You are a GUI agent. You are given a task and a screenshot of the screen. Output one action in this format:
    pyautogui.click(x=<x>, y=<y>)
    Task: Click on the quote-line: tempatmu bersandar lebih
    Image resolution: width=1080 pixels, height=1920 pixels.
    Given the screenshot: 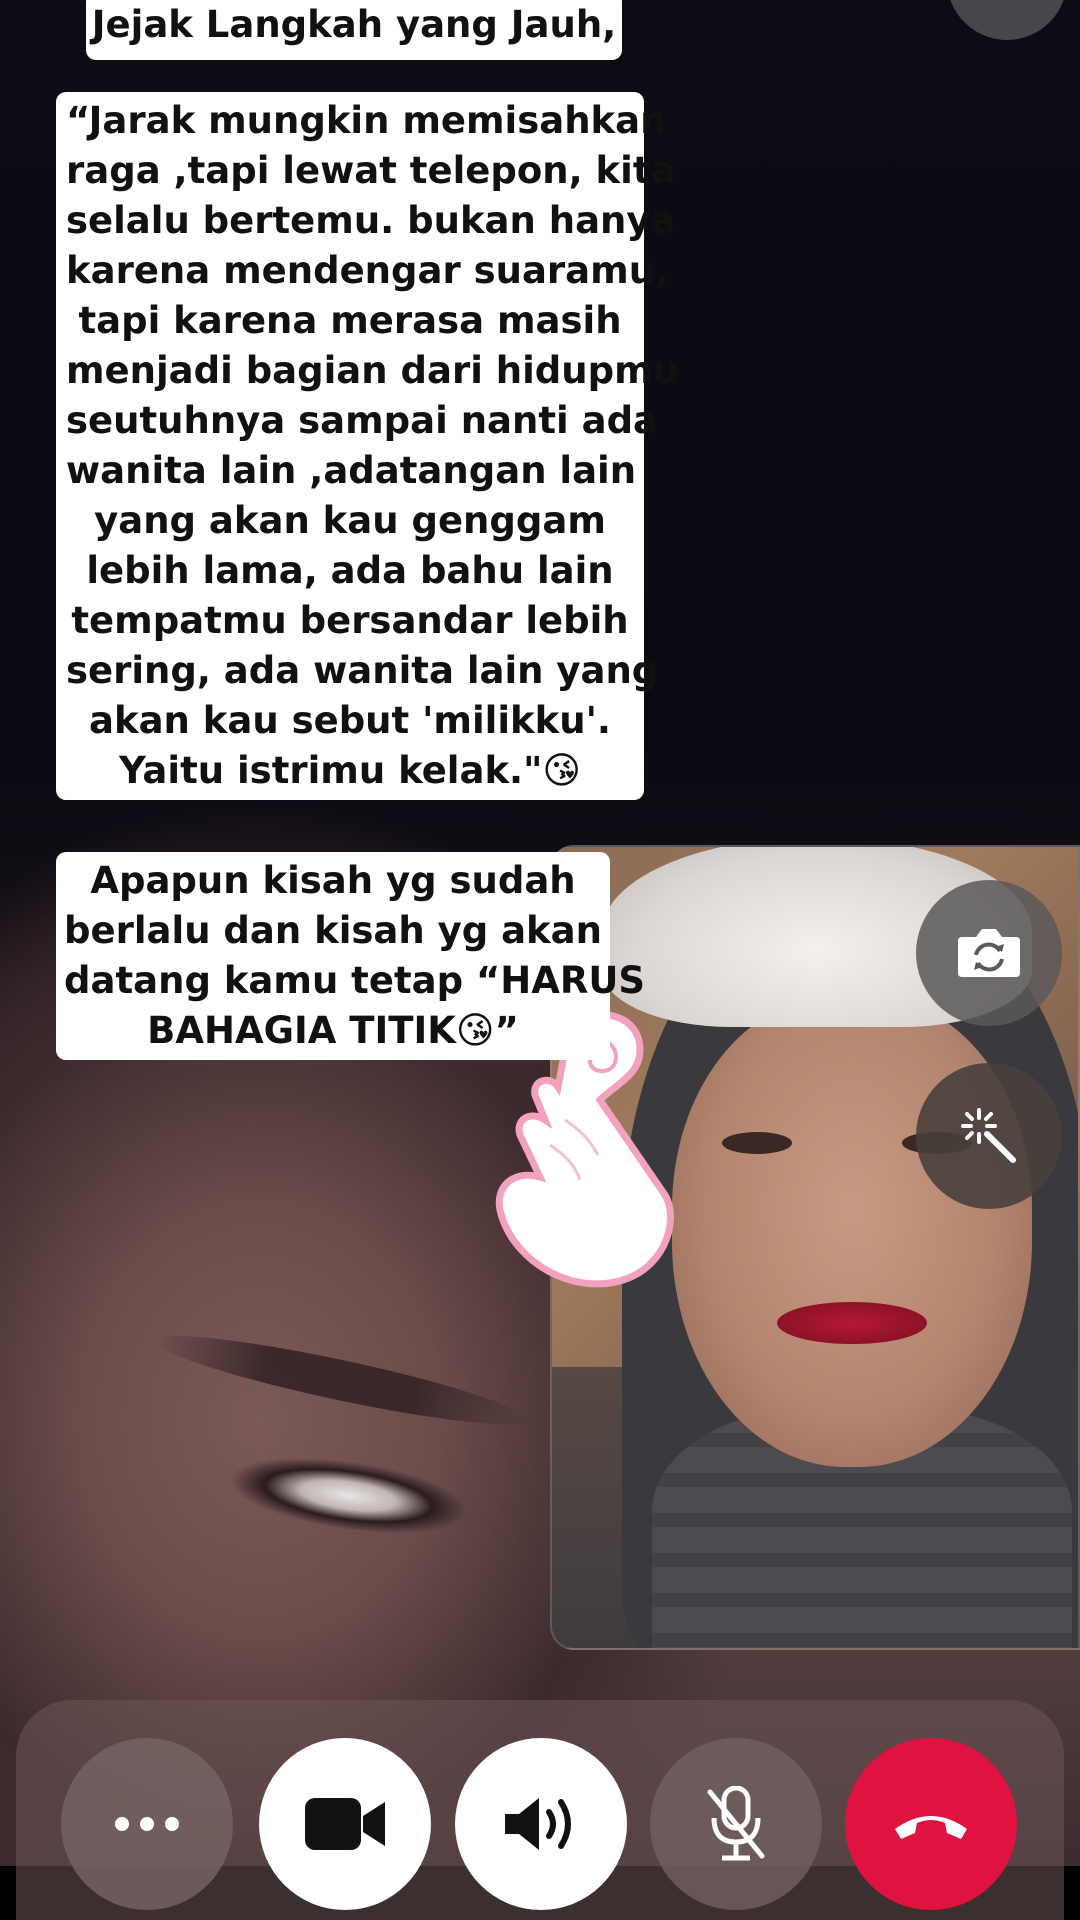 What is the action you would take?
    pyautogui.click(x=350, y=620)
    